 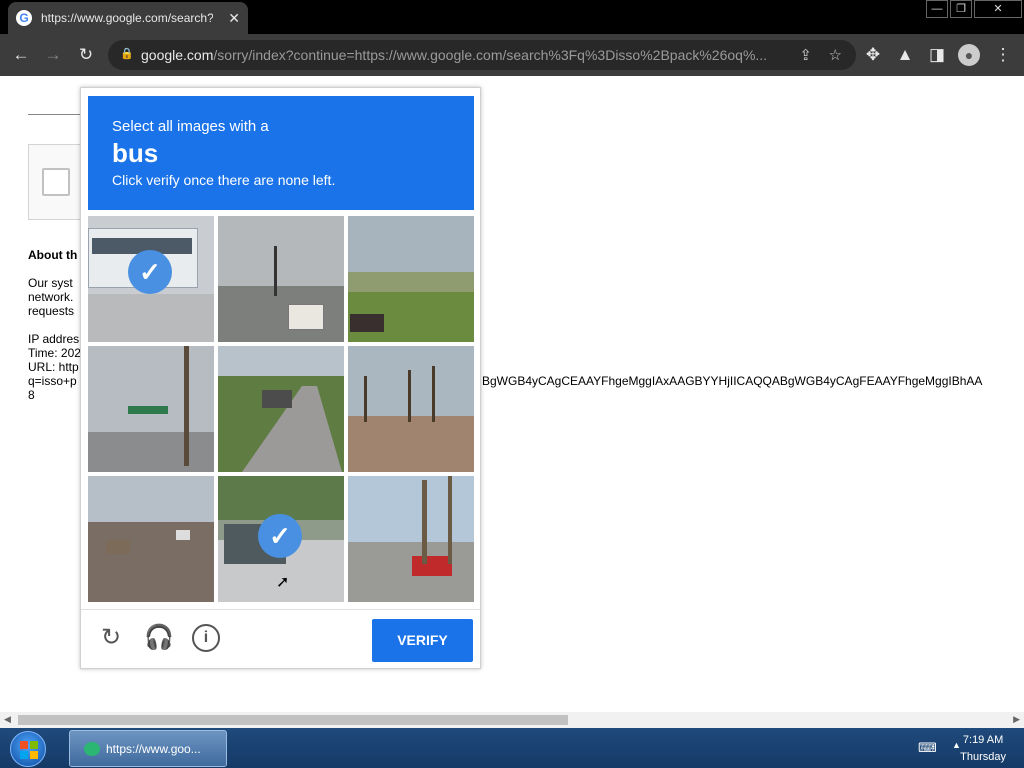 I want to click on horizontal-scrollbar: ◀ ▶, so click(x=512, y=720).